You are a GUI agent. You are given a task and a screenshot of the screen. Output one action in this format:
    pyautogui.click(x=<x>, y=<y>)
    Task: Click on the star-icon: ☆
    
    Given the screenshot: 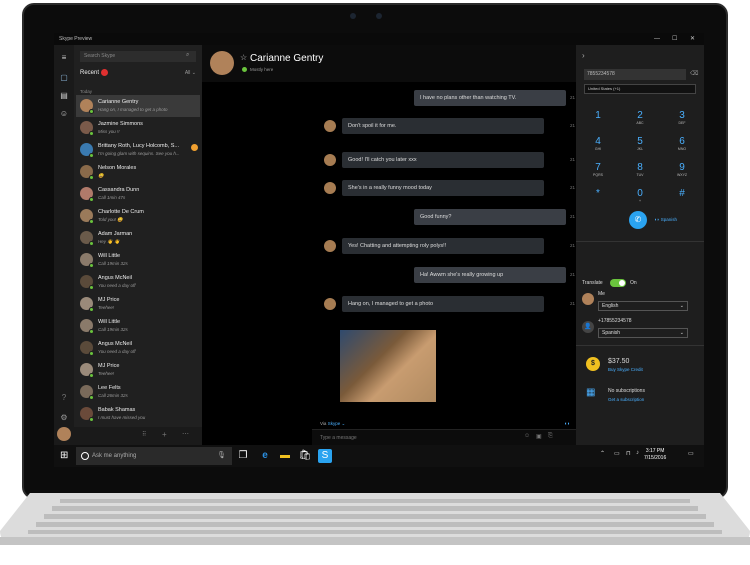 What is the action you would take?
    pyautogui.click(x=243, y=57)
    